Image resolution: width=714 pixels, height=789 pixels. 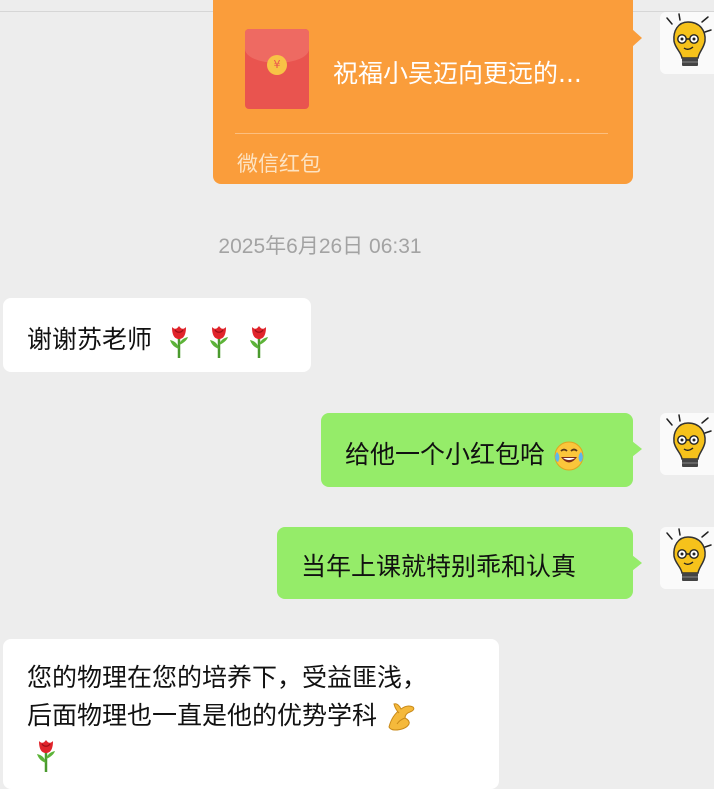 I want to click on message-text: 当年上课就特别乖和认真, so click(x=439, y=566).